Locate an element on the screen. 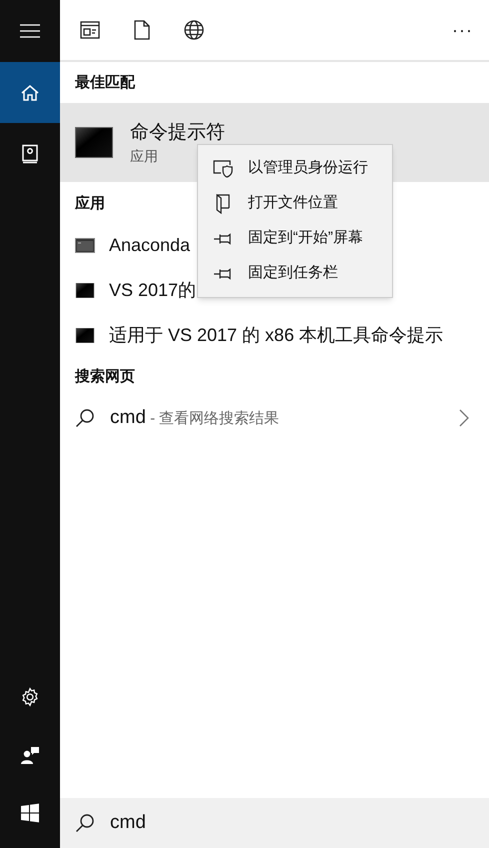 This screenshot has width=489, height=848. app-name: Anaconda is located at coordinates (149, 245).